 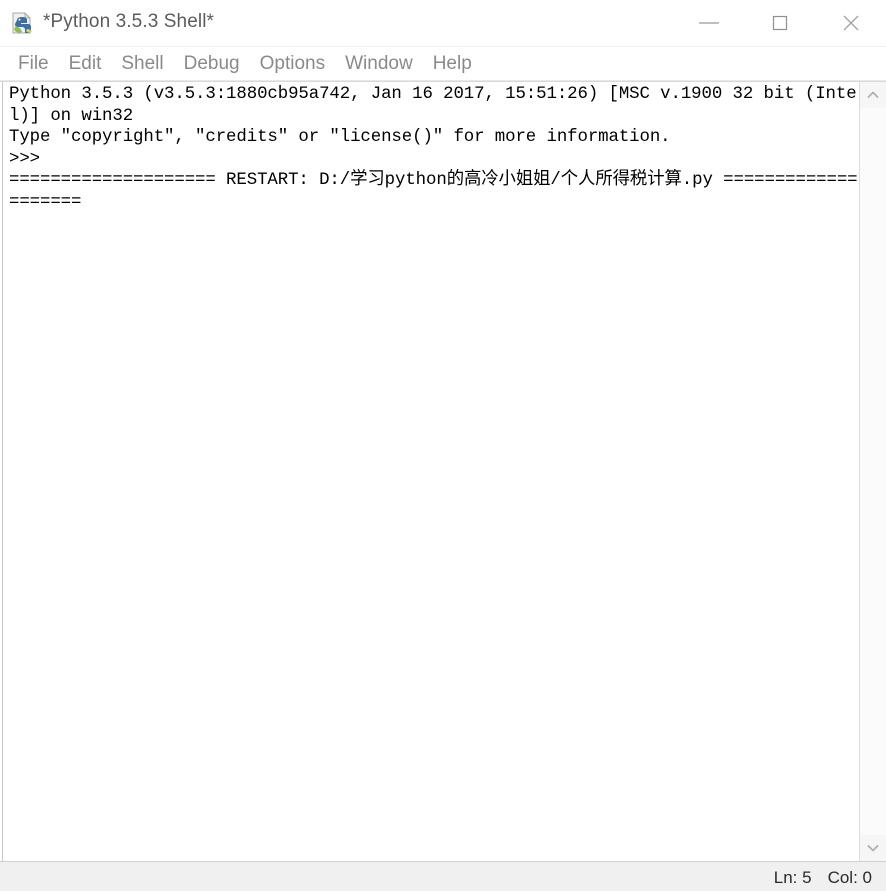 I want to click on close-button, so click(x=850, y=23).